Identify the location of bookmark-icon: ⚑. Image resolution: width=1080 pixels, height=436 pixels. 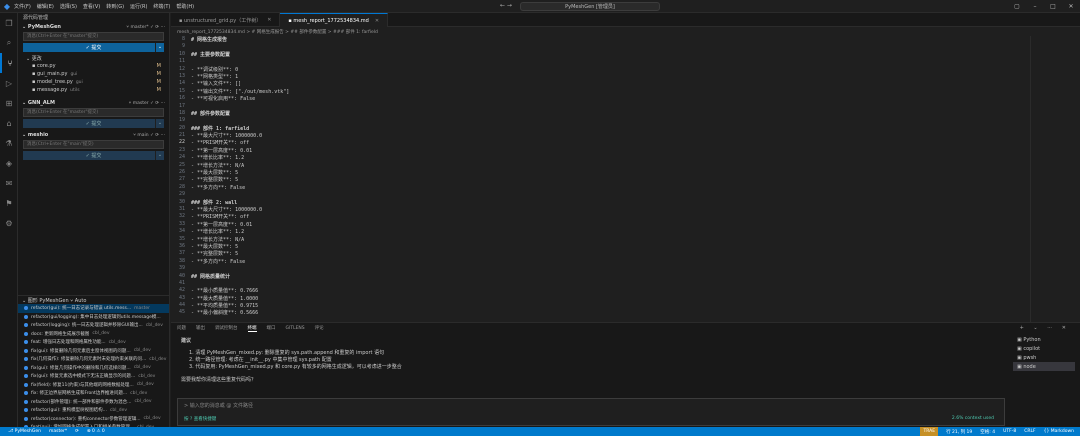
(9, 203).